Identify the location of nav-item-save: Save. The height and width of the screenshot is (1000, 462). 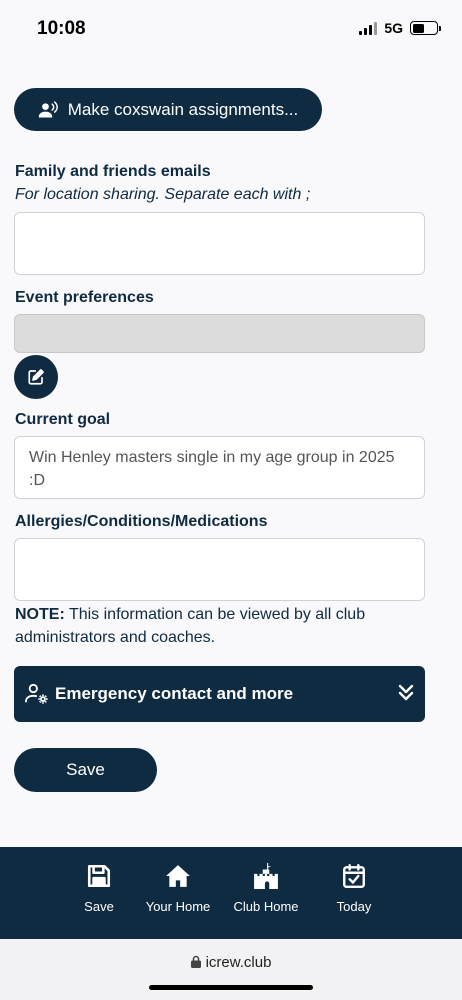
(99, 893).